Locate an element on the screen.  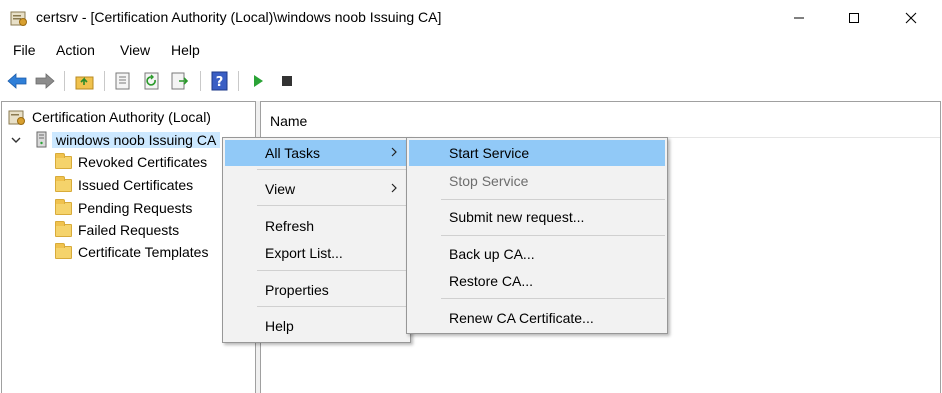
tree-item-label: Failed Requests is located at coordinates (129, 230).